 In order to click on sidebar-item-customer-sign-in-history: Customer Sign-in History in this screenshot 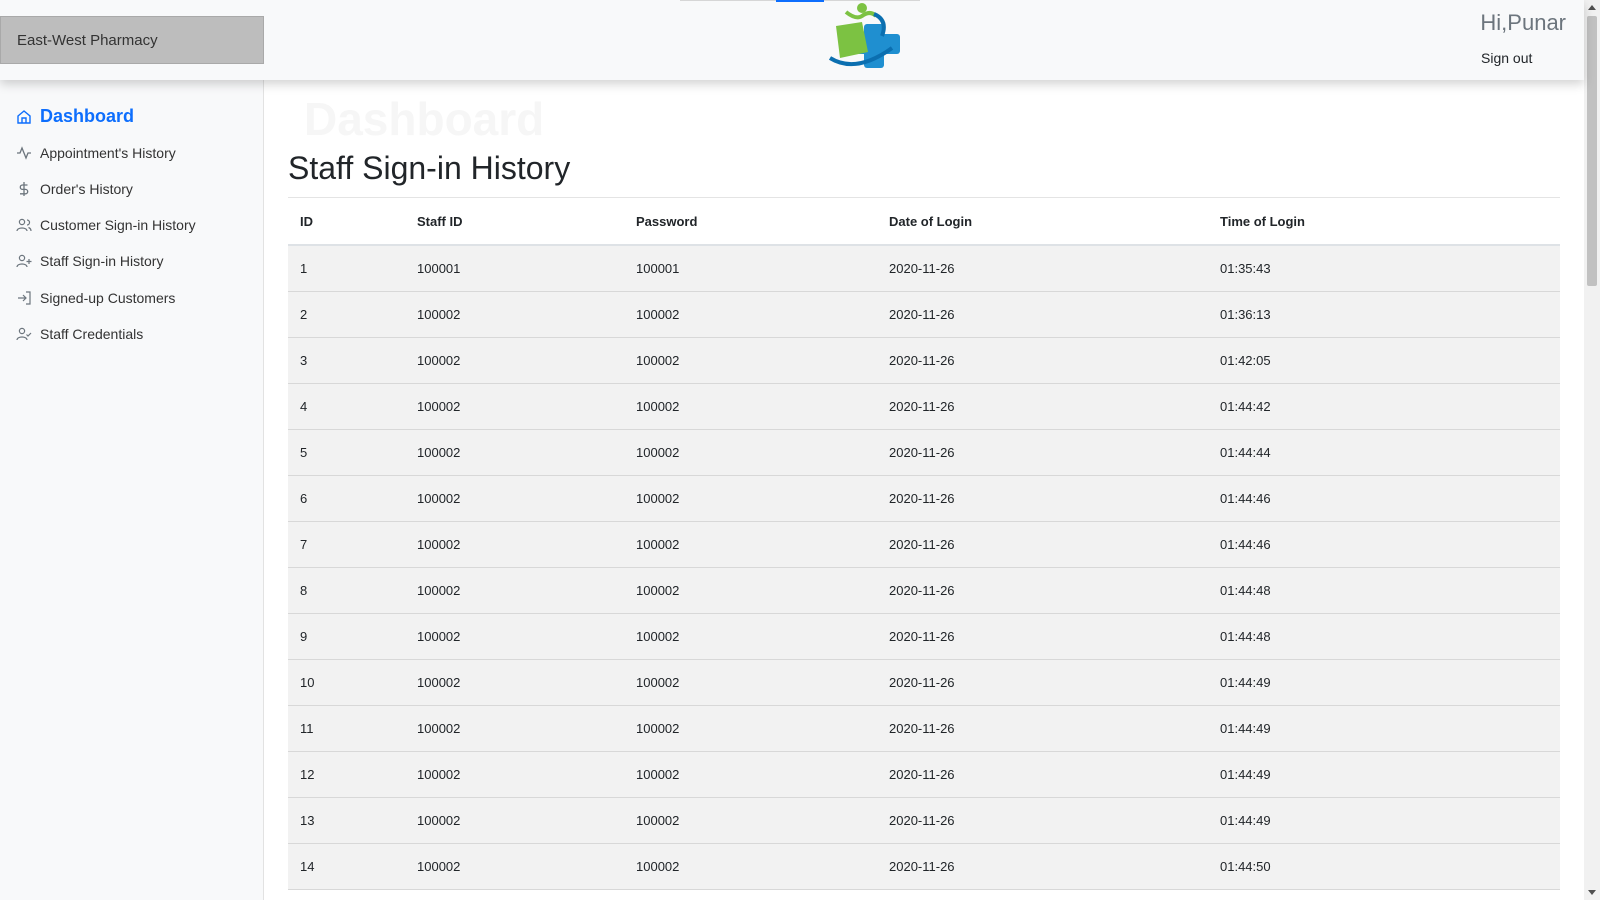, I will do `click(106, 225)`.